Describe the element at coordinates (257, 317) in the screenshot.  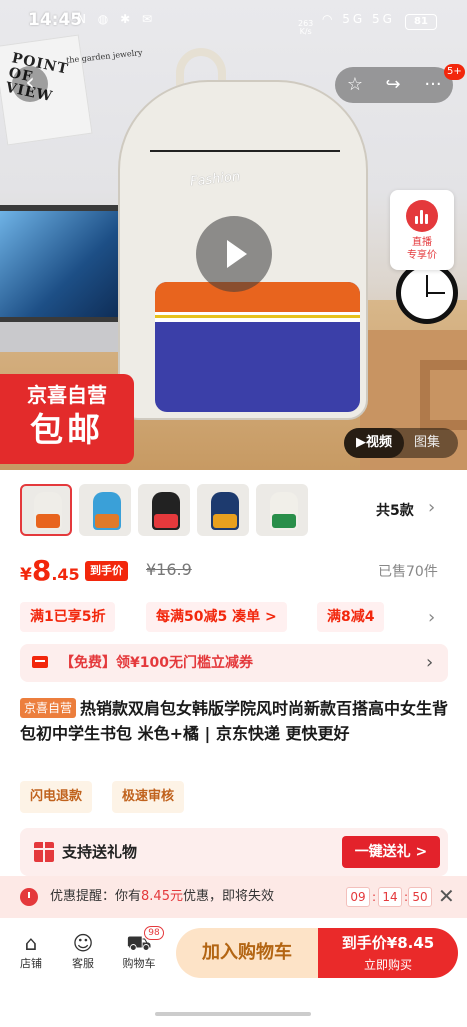
I see `backpack-stripe` at that location.